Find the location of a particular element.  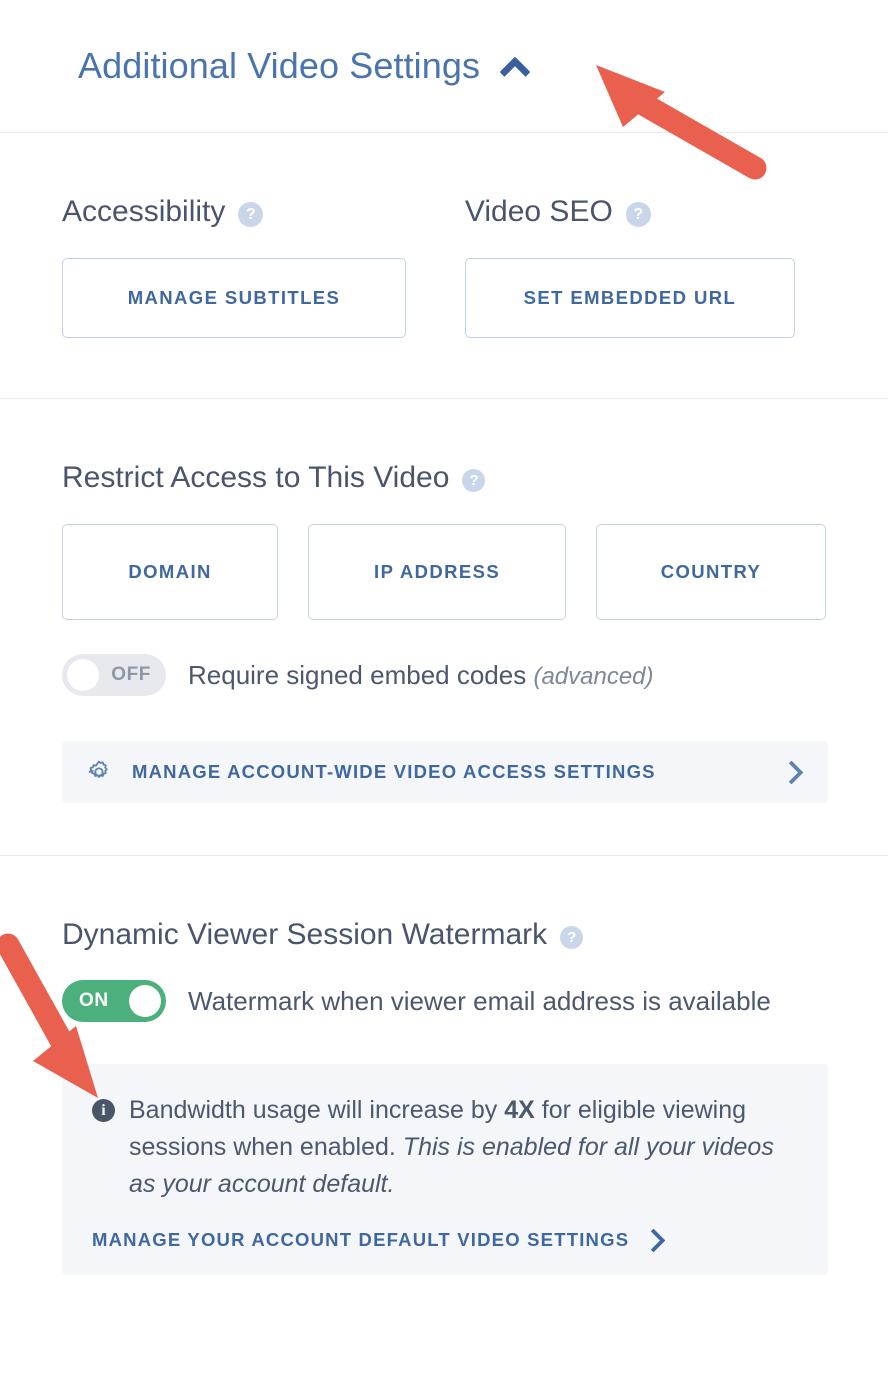

restrict-access-buttons: DOMAIN IP ADDRESS COUNTRY is located at coordinates (444, 572).